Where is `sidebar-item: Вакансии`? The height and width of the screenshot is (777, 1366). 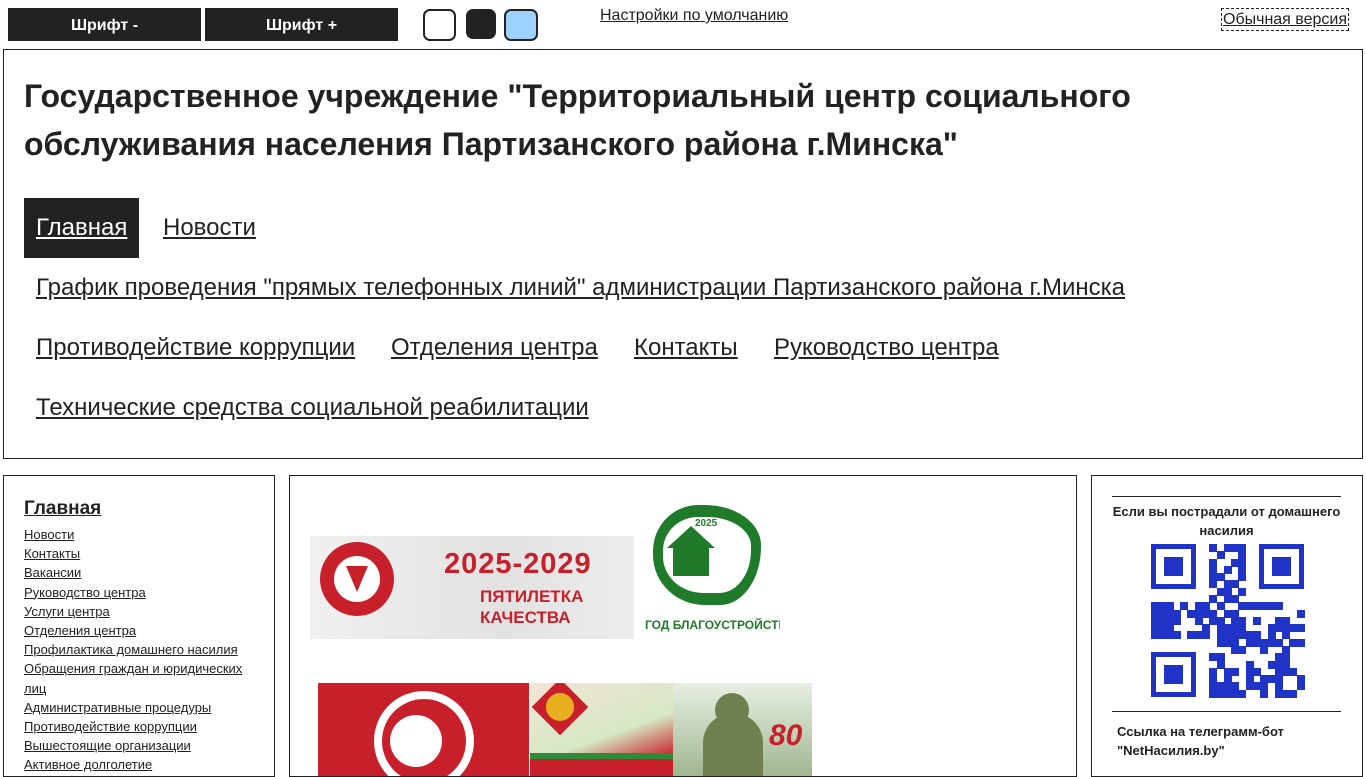
sidebar-item: Вакансии is located at coordinates (136, 572).